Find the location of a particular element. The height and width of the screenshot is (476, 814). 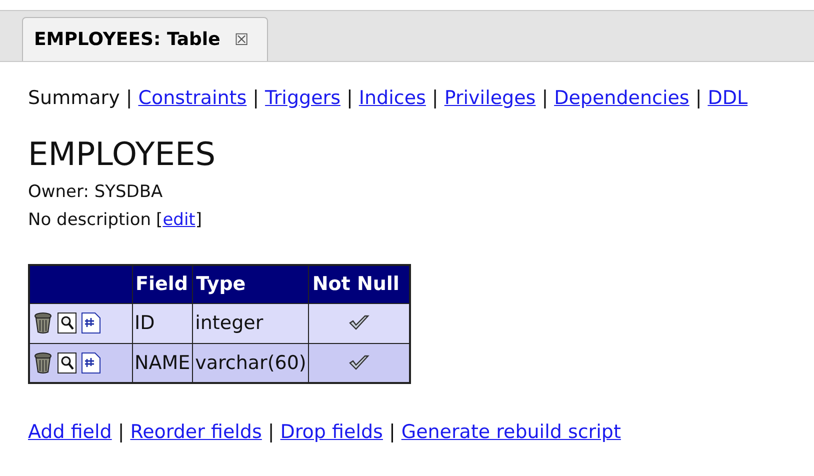

action-link: Drop fields is located at coordinates (331, 432).